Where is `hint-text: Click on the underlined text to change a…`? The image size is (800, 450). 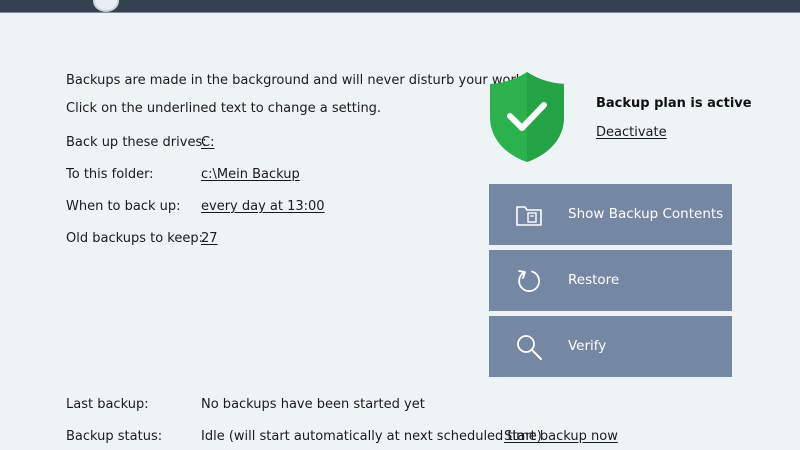
hint-text: Click on the underlined text to change a… is located at coordinates (224, 108).